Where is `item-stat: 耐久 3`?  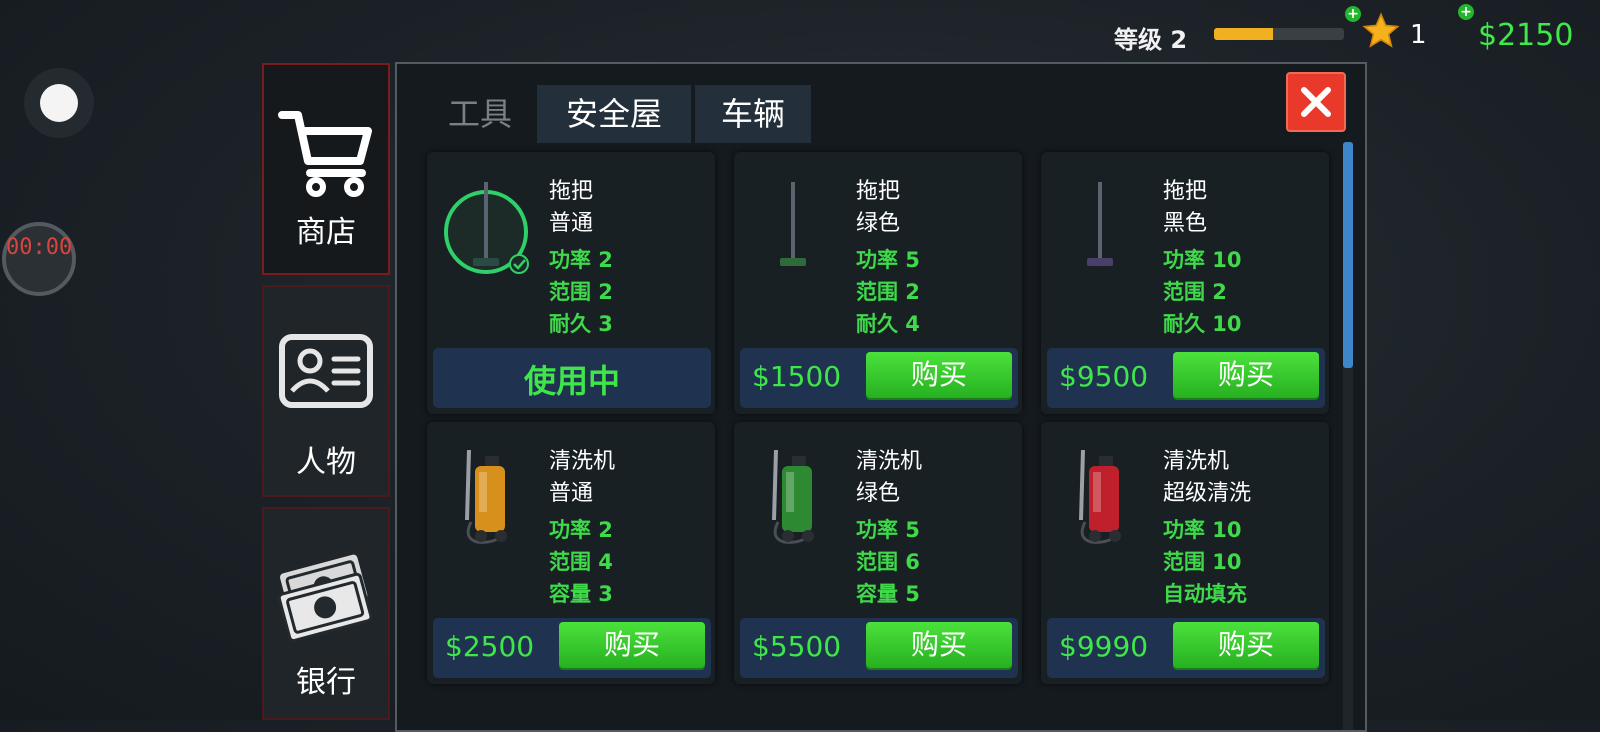 item-stat: 耐久 3 is located at coordinates (581, 324).